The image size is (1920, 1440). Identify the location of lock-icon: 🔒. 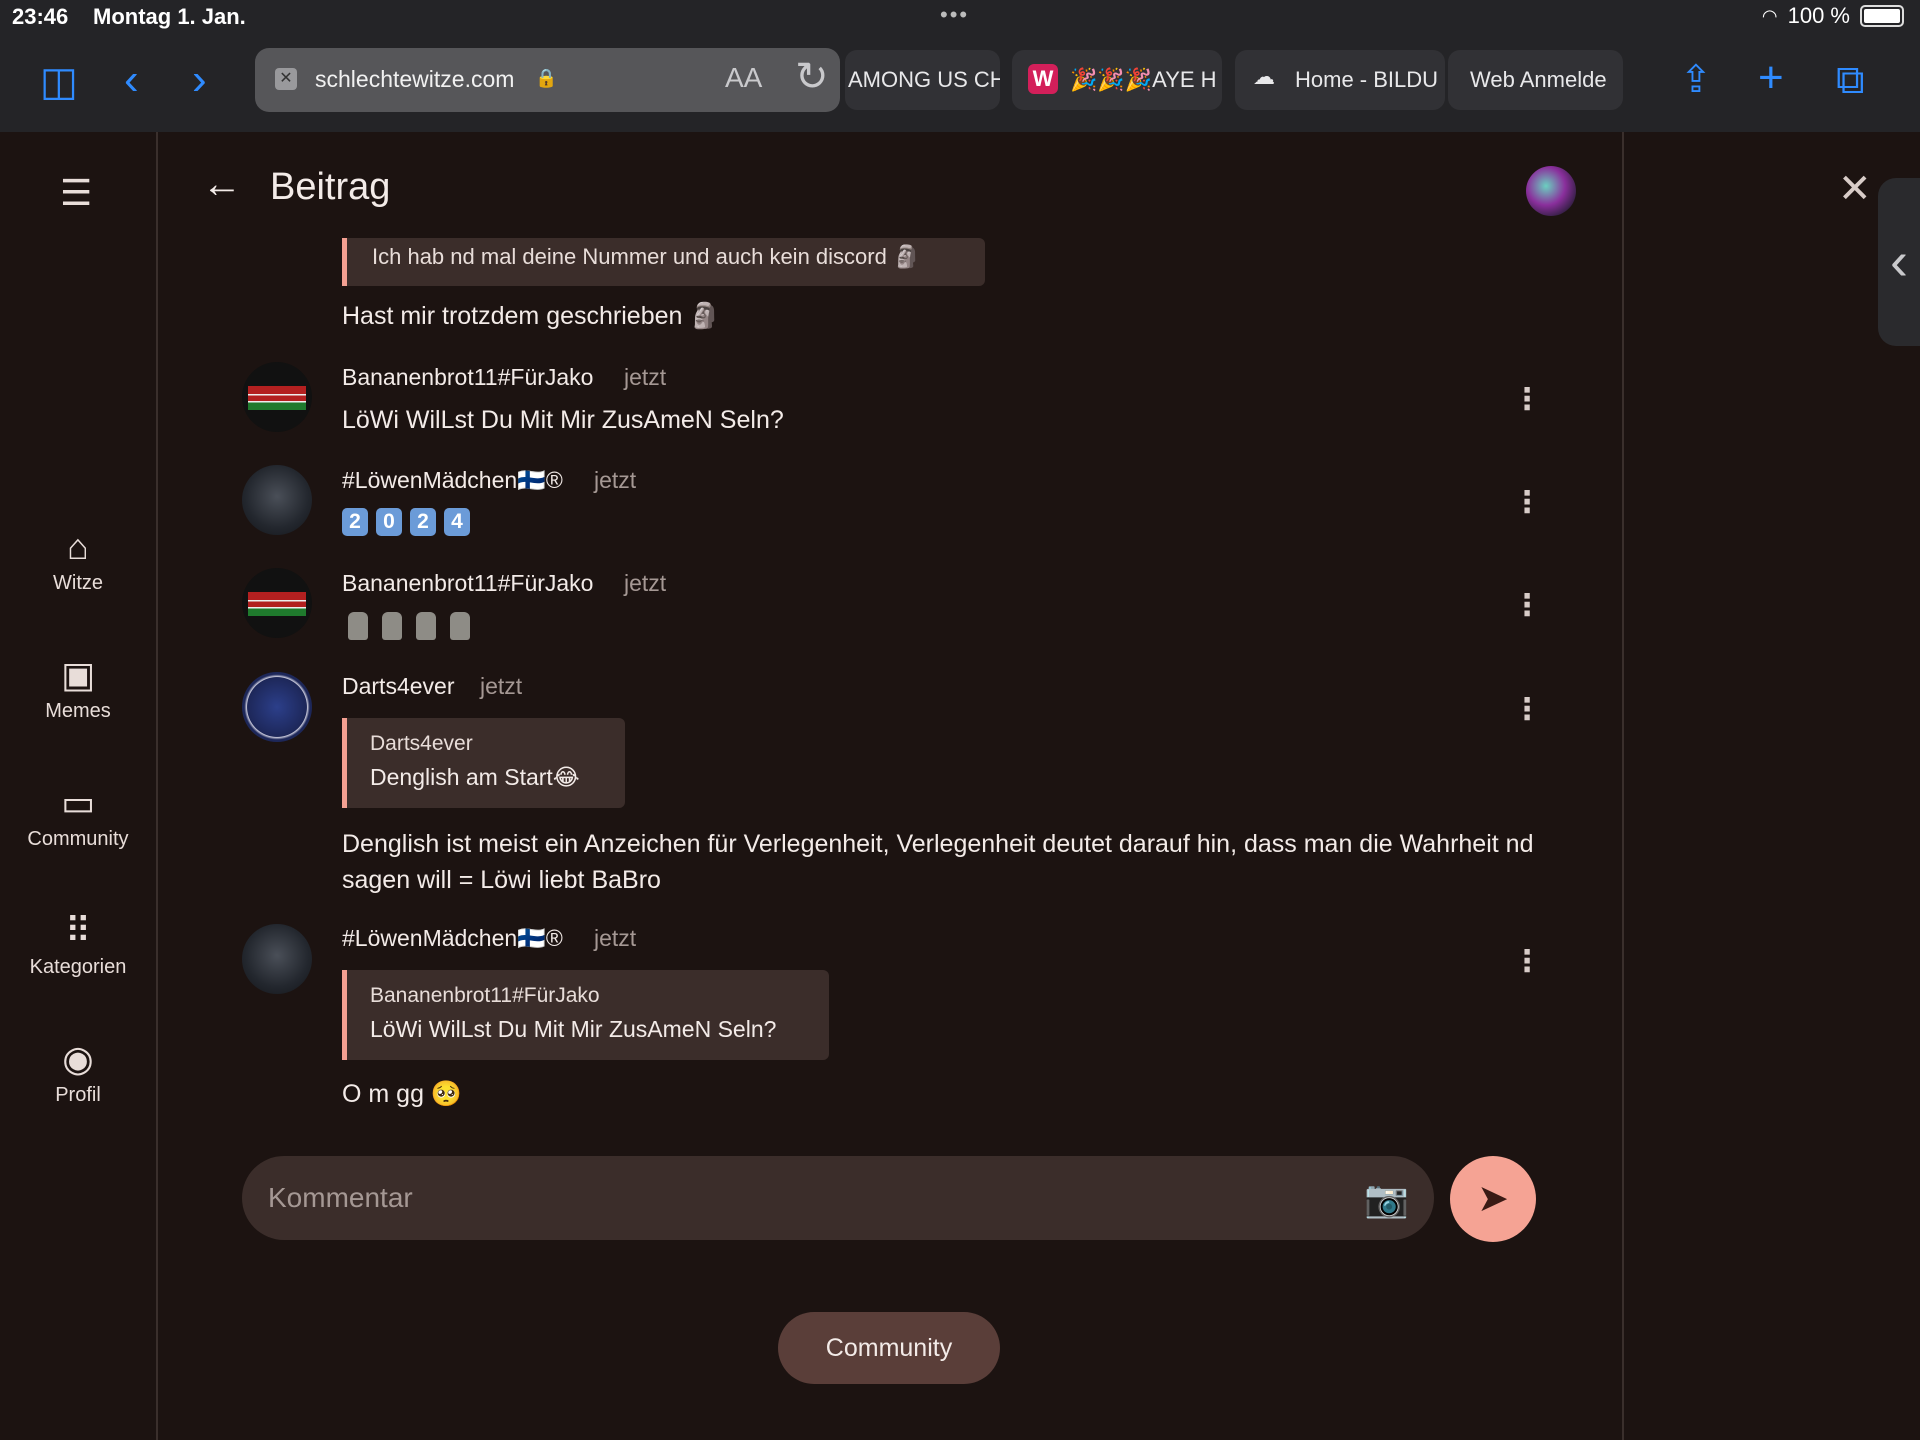
(546, 78).